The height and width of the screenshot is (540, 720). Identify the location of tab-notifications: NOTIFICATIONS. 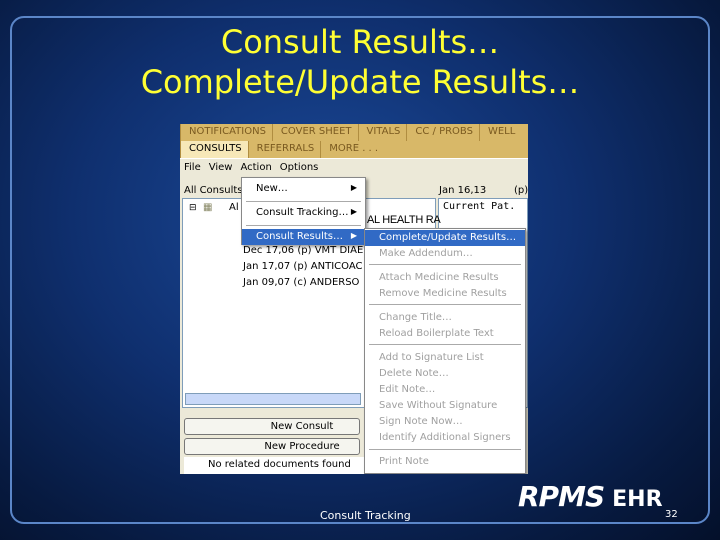
(226, 132).